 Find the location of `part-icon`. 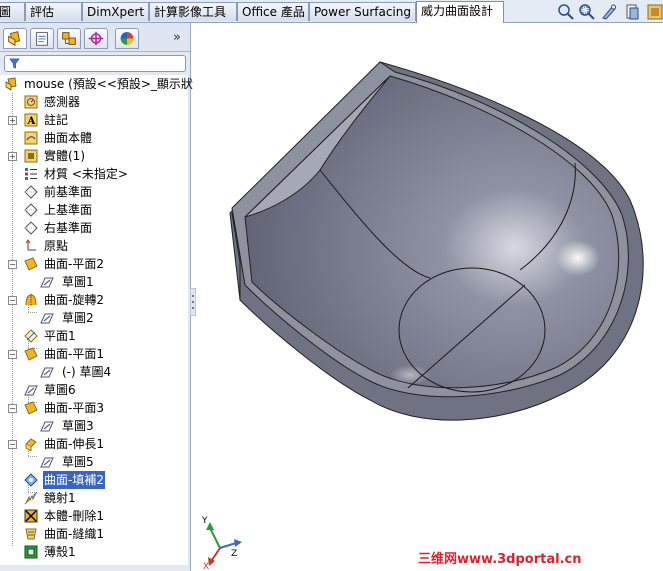

part-icon is located at coordinates (11, 84).